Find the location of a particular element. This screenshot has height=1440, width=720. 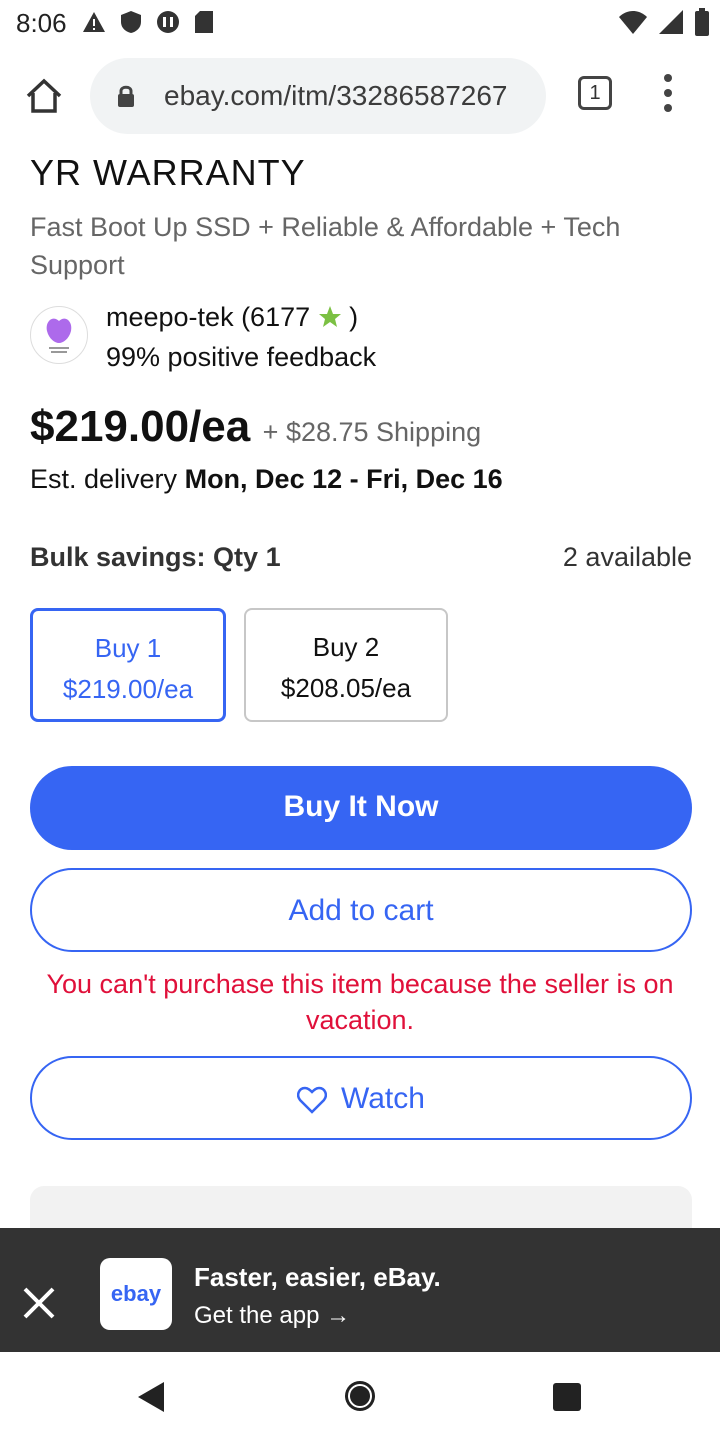

back-icon is located at coordinates (152, 1397).